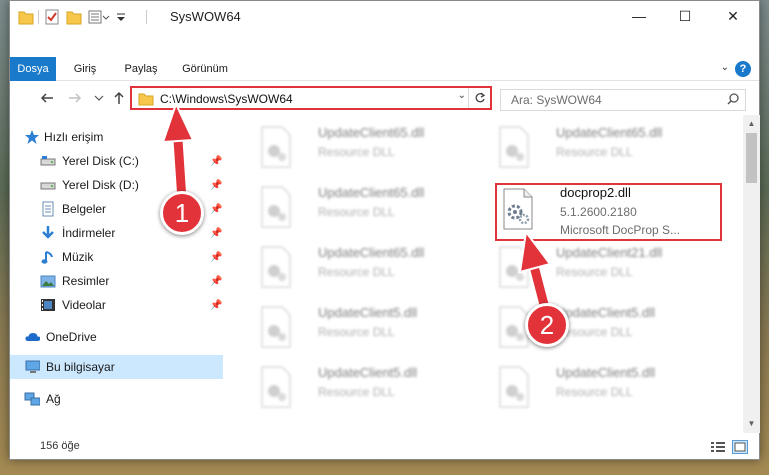 Image resolution: width=769 pixels, height=475 pixels. Describe the element at coordinates (311, 98) in the screenshot. I see `address-bar: C:\Windows\SysWOW64 ⌄` at that location.